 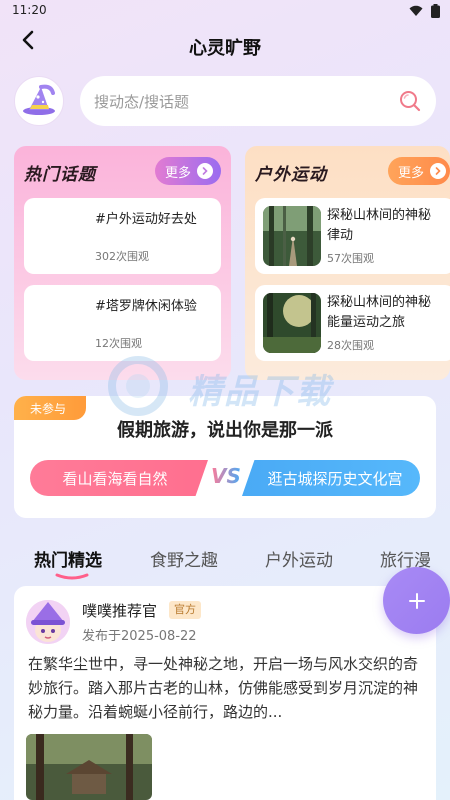 What do you see at coordinates (68, 558) in the screenshot?
I see `tab-hot-picks: 热门精选` at bounding box center [68, 558].